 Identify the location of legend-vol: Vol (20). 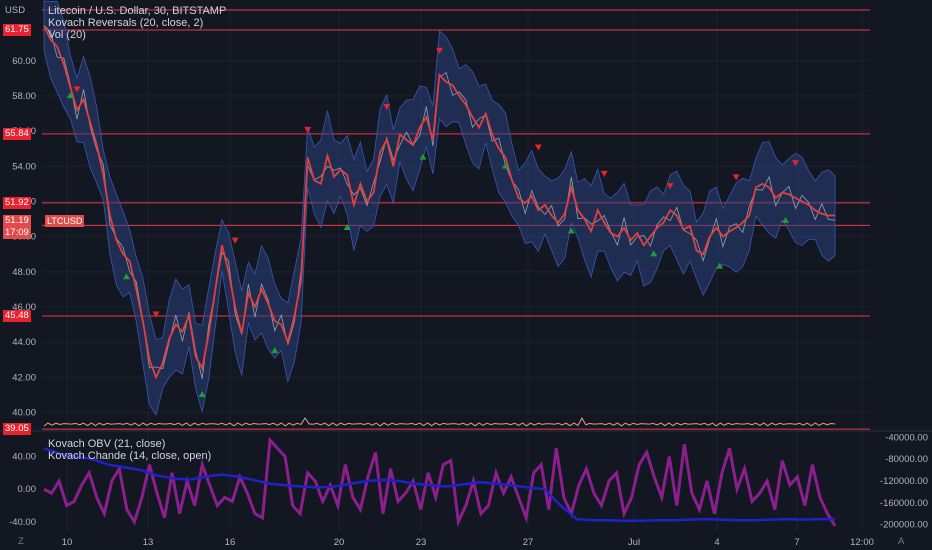
(137, 35).